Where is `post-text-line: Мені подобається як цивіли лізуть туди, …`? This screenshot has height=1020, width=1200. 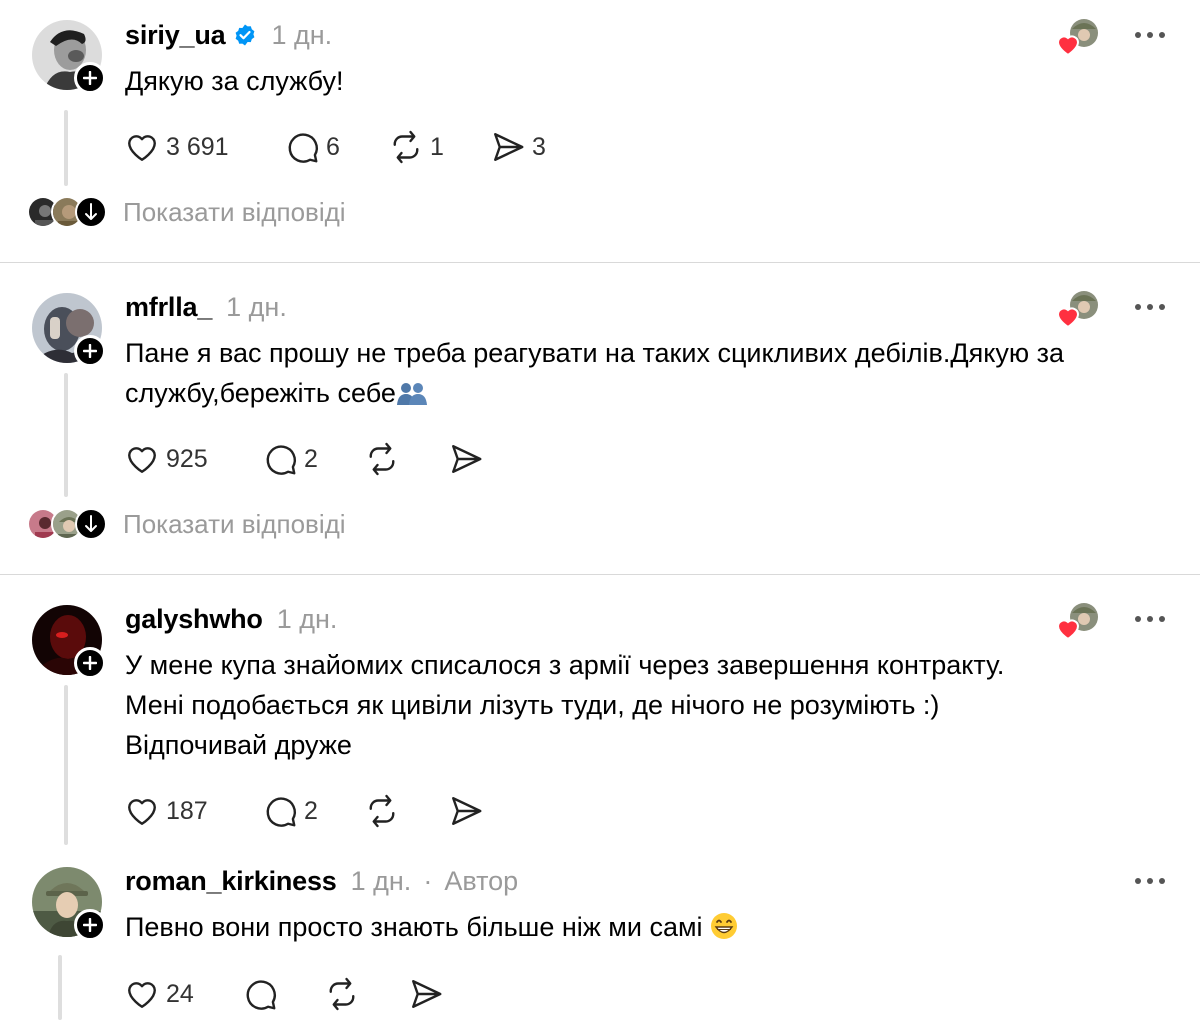
post-text-line: Мені подобається як цивіли лізуть туди, … is located at coordinates (532, 705).